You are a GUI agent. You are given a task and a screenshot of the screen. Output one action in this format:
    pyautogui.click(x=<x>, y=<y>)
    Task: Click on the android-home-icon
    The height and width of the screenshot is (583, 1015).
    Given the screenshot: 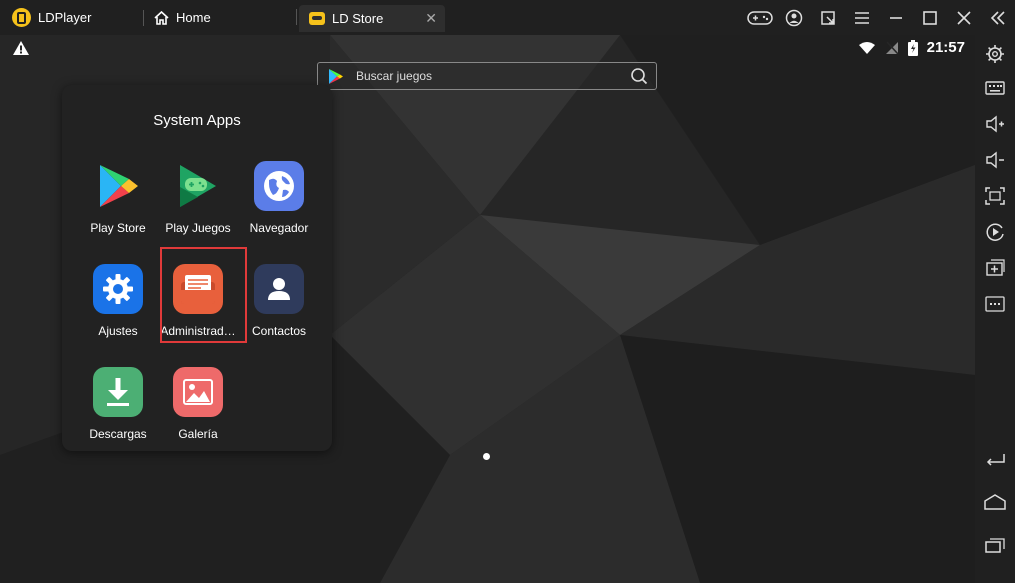 What is the action you would take?
    pyautogui.click(x=995, y=502)
    